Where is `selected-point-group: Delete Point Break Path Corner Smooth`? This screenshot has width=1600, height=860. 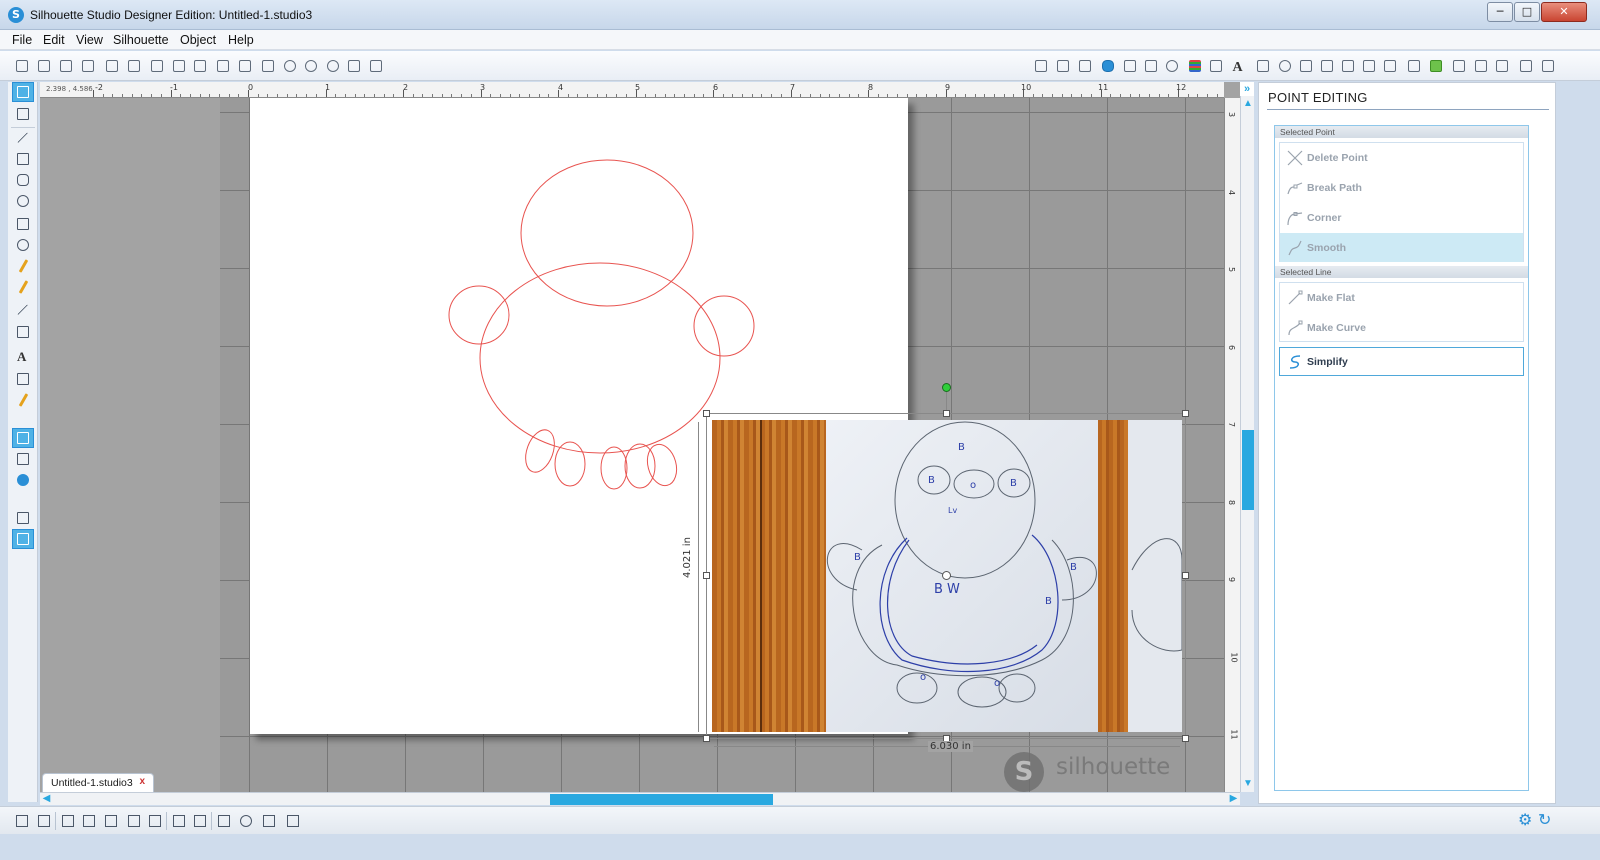 selected-point-group: Delete Point Break Path Corner Smooth is located at coordinates (1401, 202).